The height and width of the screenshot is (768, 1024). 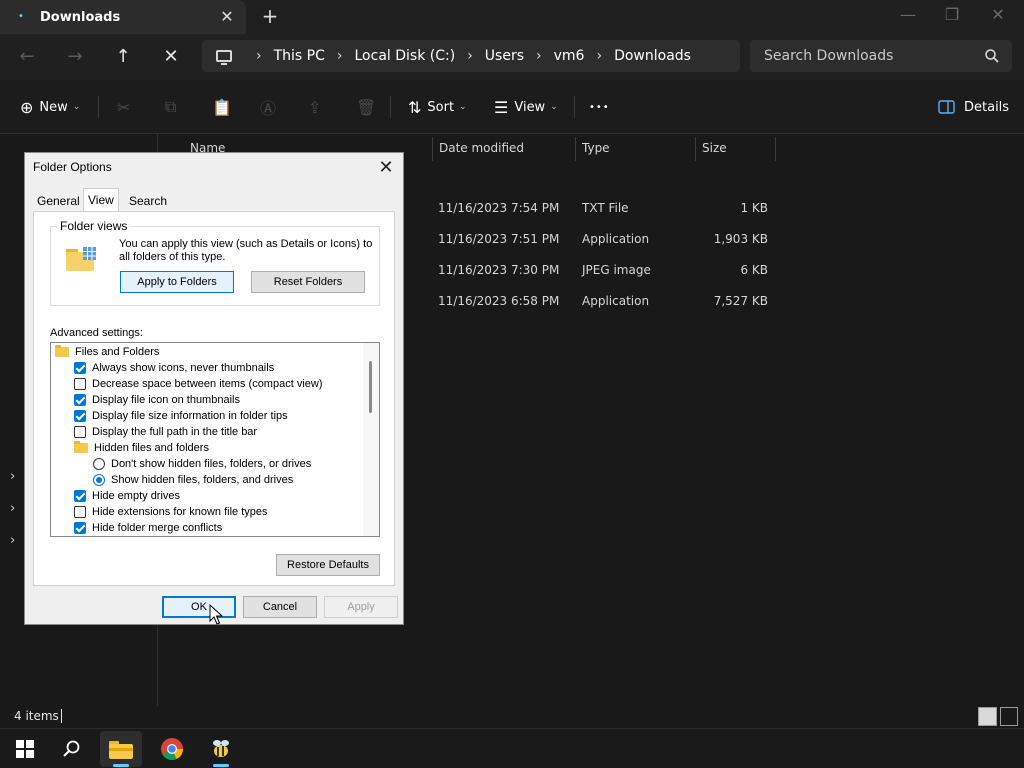 I want to click on more-options-icon: •••, so click(x=599, y=107).